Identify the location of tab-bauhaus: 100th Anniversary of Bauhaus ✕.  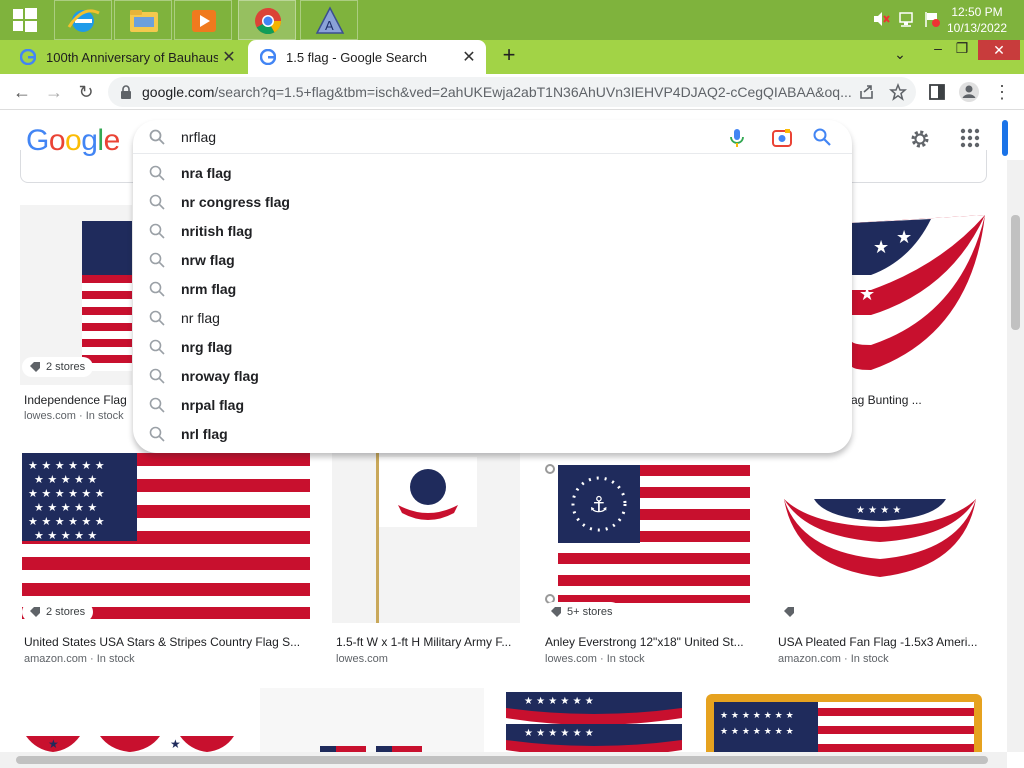
(127, 57).